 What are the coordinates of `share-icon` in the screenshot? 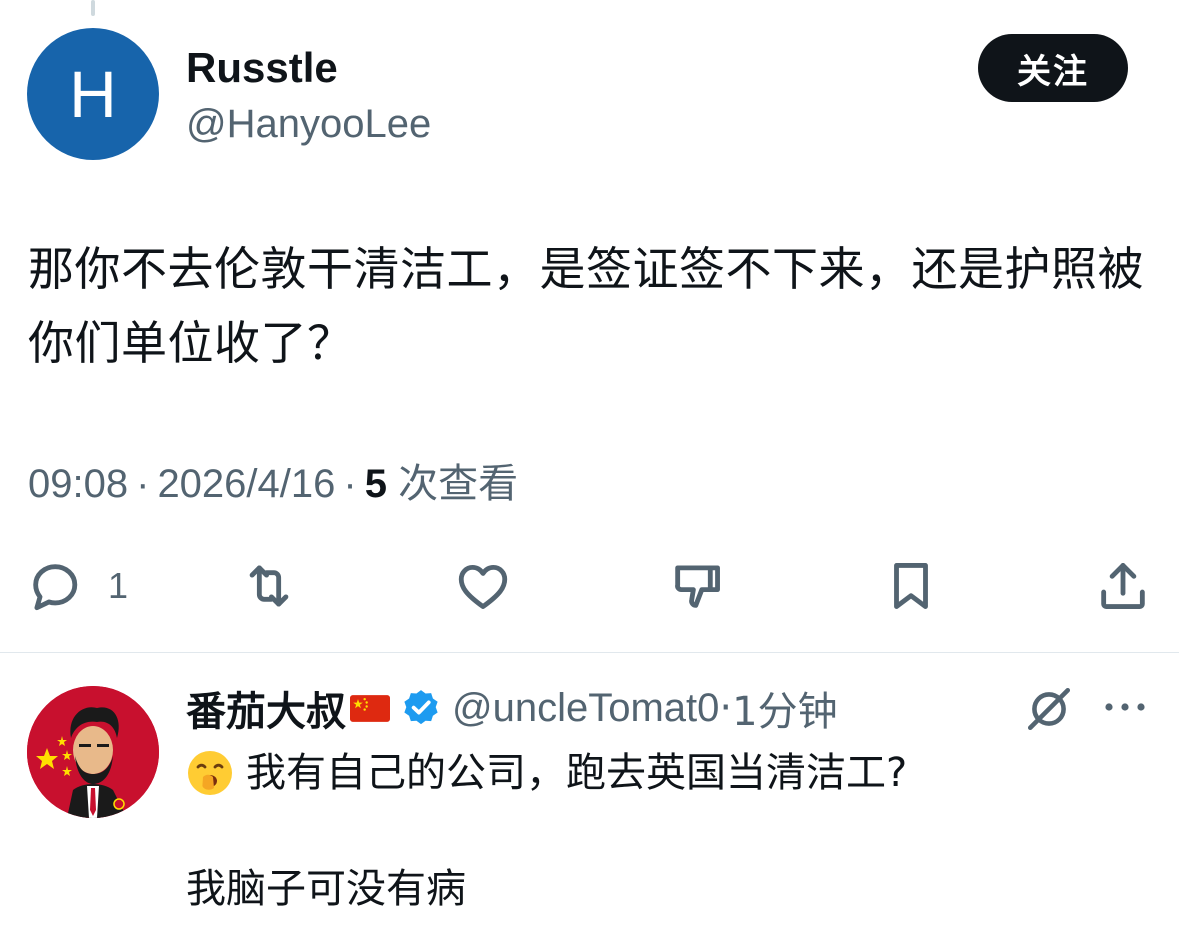 It's located at (1123, 586).